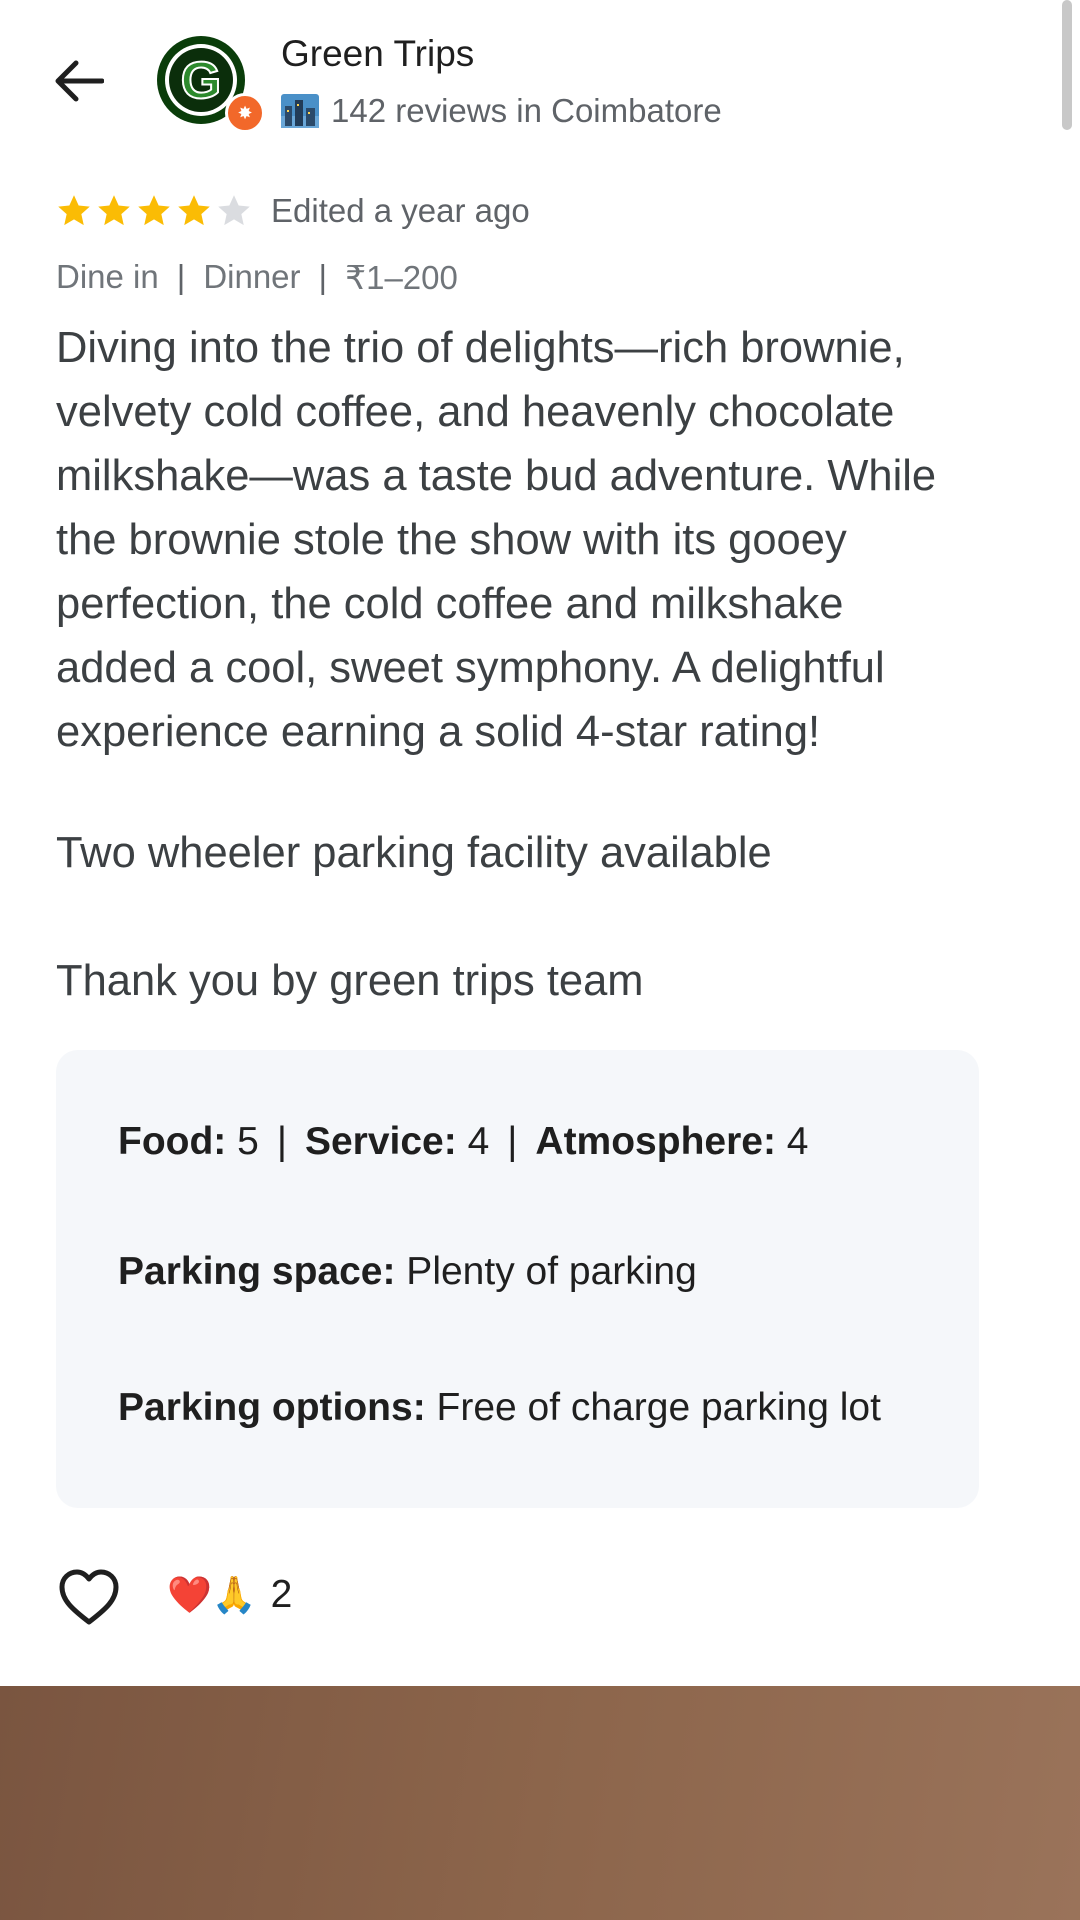 The image size is (1080, 1920). Describe the element at coordinates (245, 113) in the screenshot. I see `local-guide-badge-icon: ✸` at that location.